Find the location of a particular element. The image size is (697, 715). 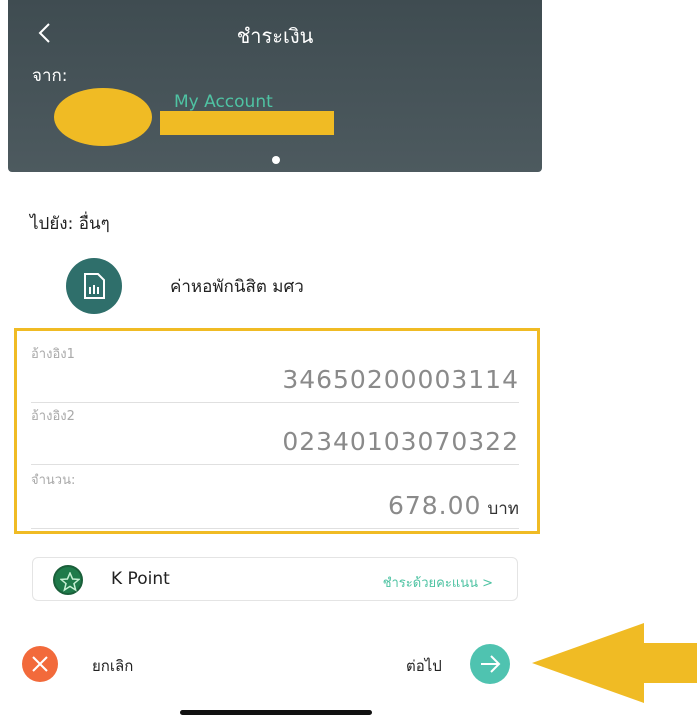

amount-field: จำนวน: 678.00 บาท is located at coordinates (275, 499).